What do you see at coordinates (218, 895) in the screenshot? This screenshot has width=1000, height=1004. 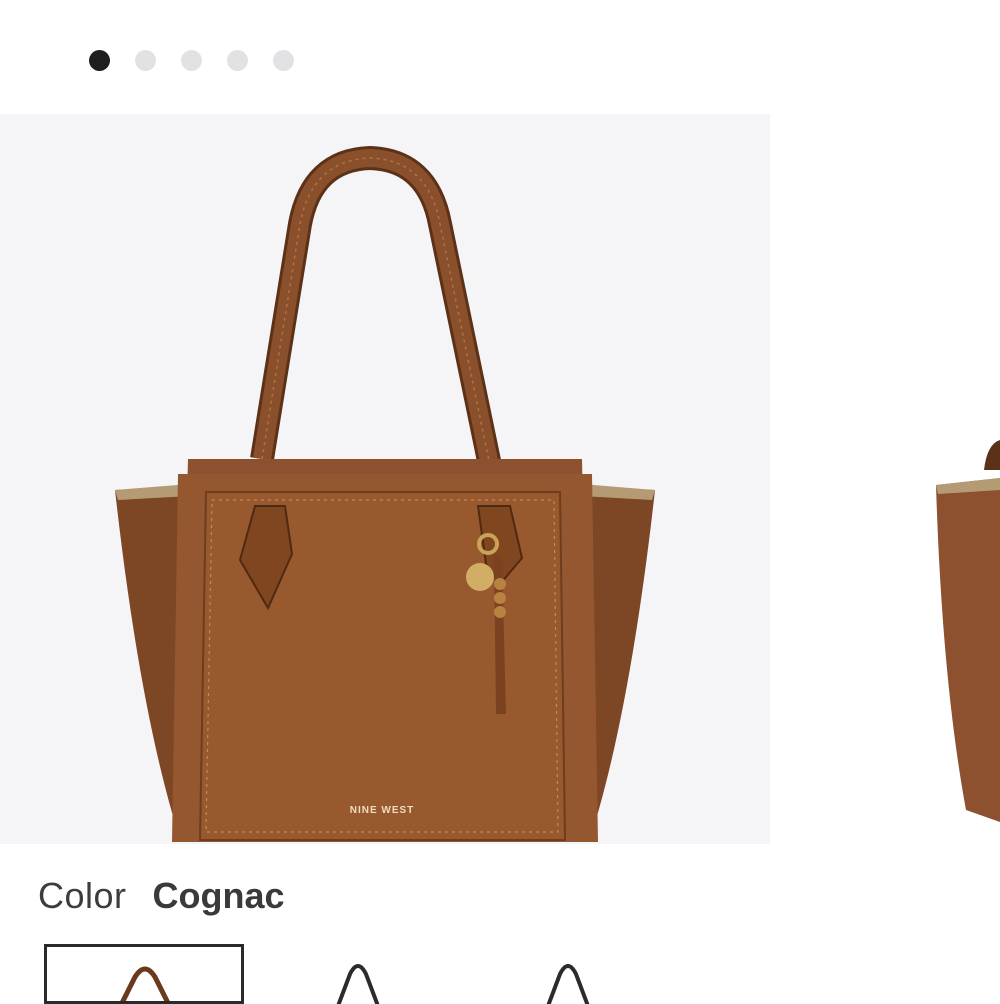 I see `color-value: Cognac` at bounding box center [218, 895].